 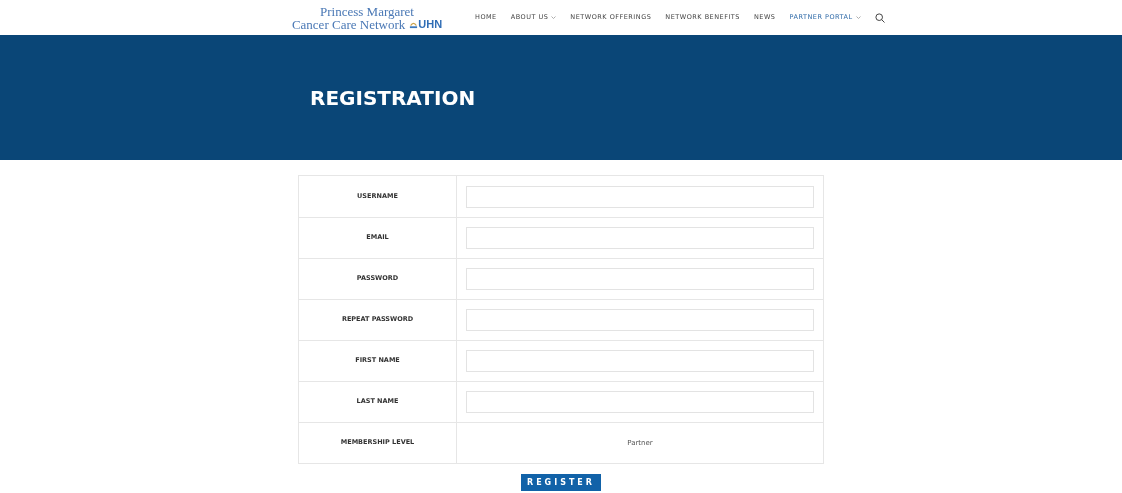 What do you see at coordinates (879, 17) in the screenshot?
I see `search-icon` at bounding box center [879, 17].